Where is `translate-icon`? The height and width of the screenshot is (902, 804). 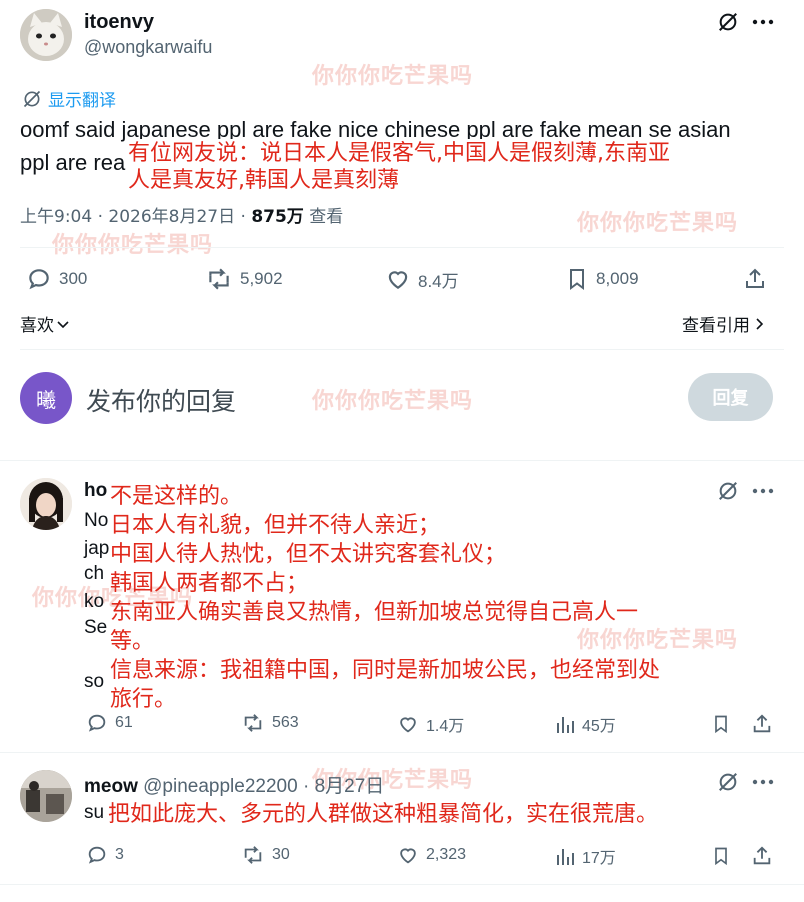 translate-icon is located at coordinates (32, 98).